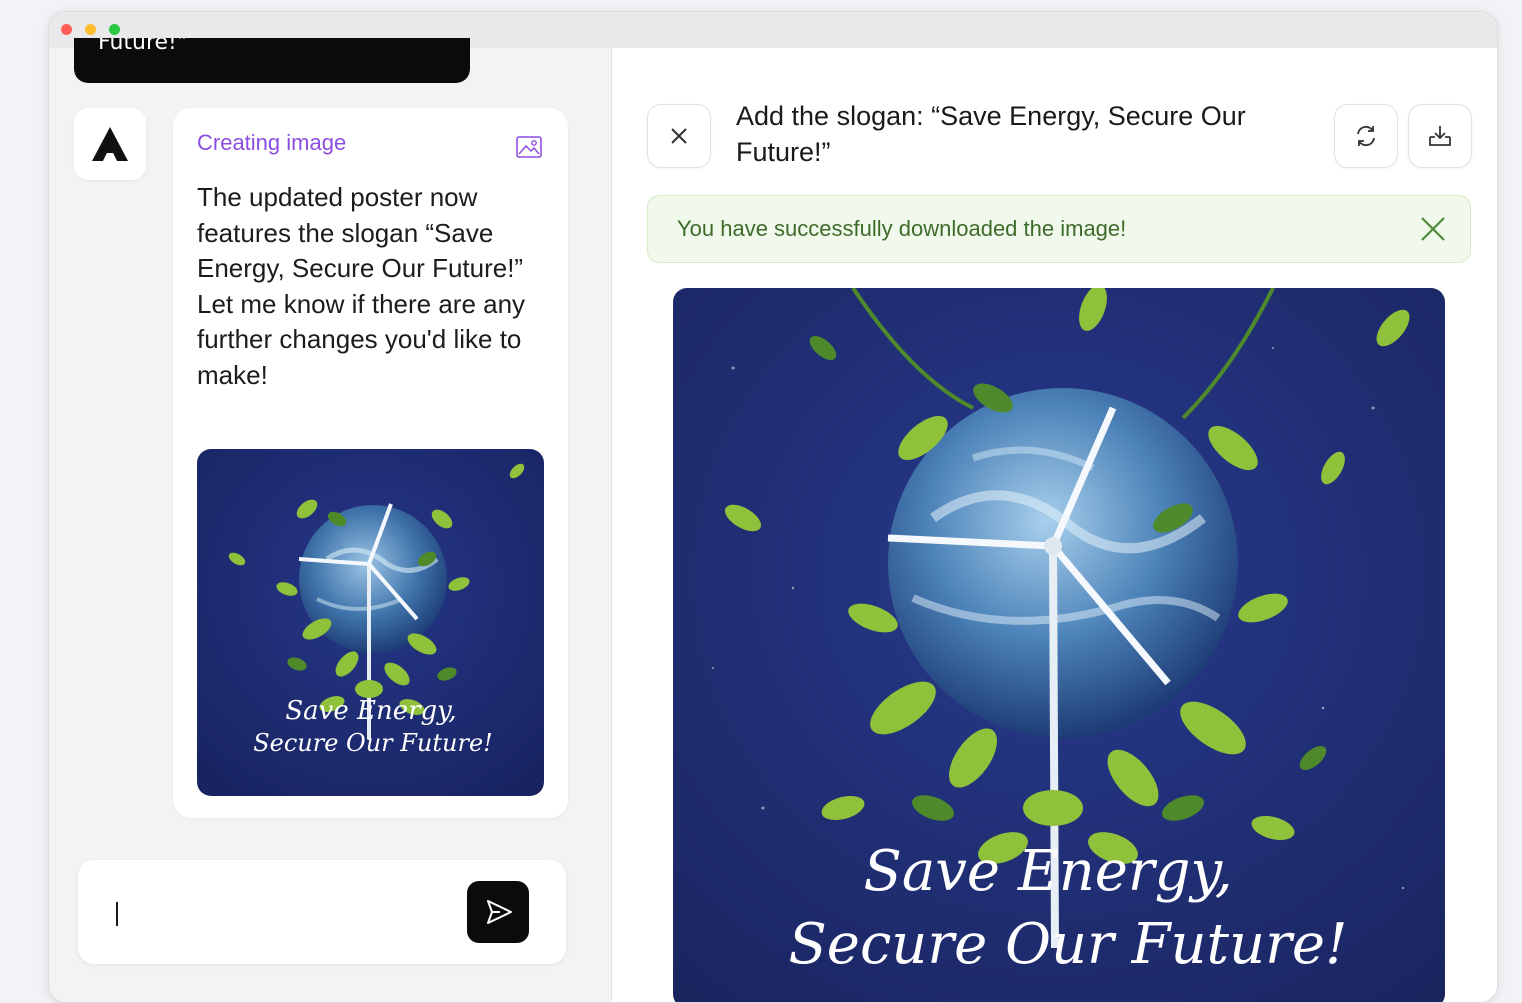 The height and width of the screenshot is (1003, 1522). I want to click on previous-message-text: Future!", so click(142, 46).